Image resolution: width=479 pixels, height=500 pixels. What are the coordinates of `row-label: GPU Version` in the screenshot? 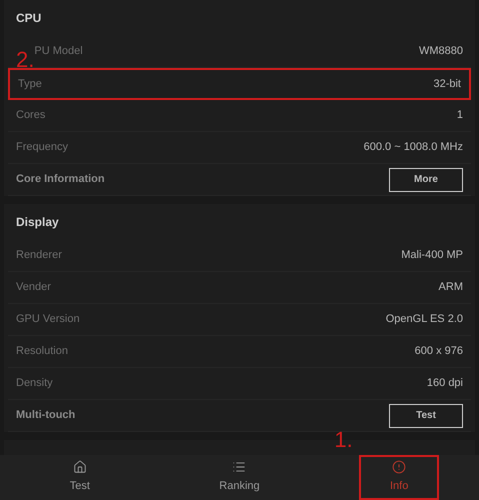 It's located at (48, 320).